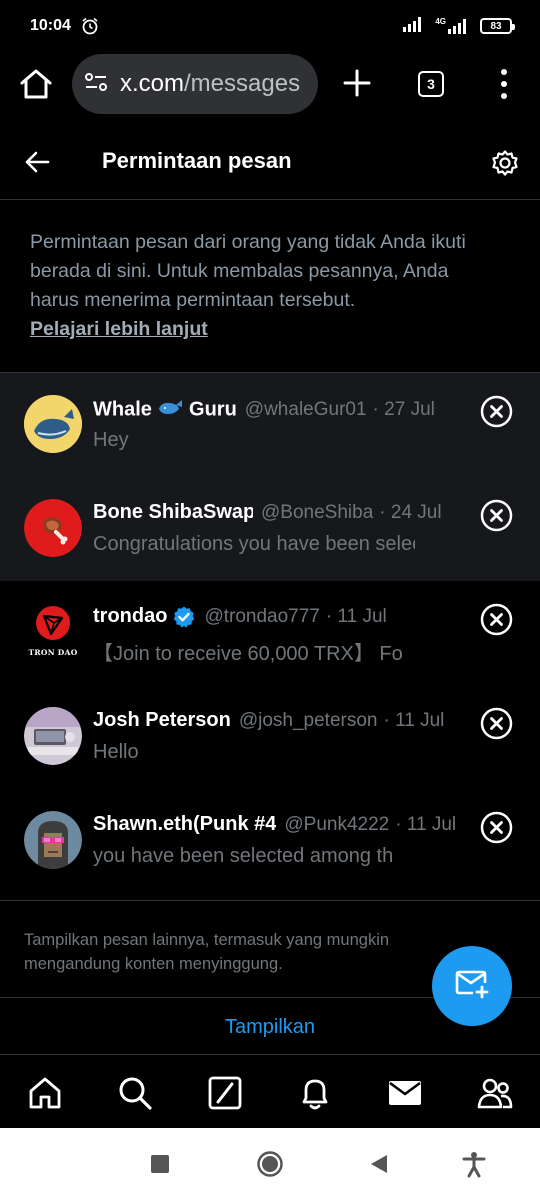 Image resolution: width=540 pixels, height=1200 pixels. What do you see at coordinates (505, 163) in the screenshot?
I see `gear-icon` at bounding box center [505, 163].